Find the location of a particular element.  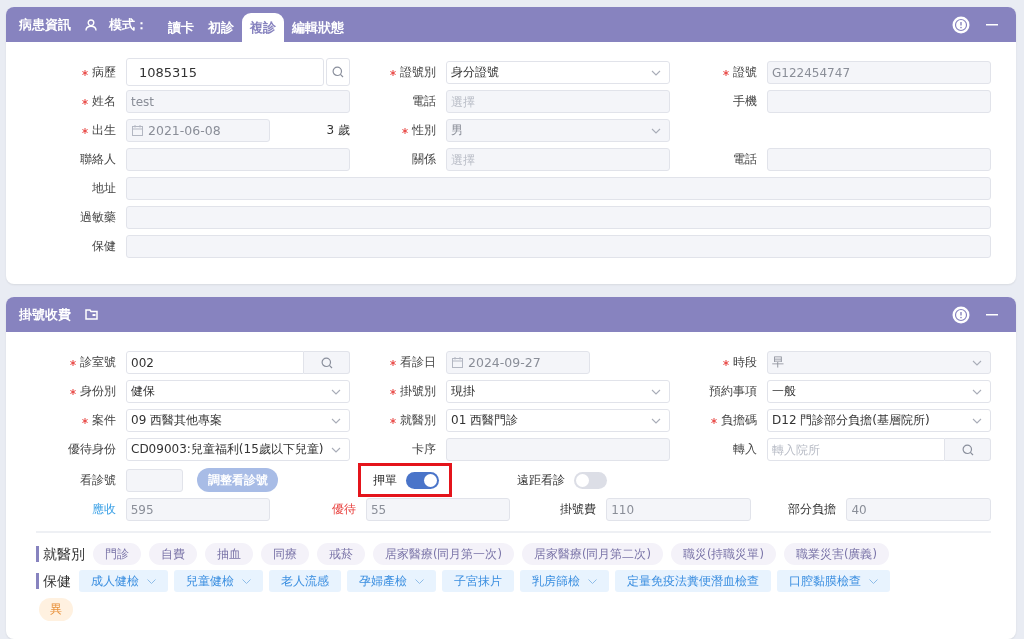

visit-type-tag: 職業災害(廣義) is located at coordinates (836, 554).